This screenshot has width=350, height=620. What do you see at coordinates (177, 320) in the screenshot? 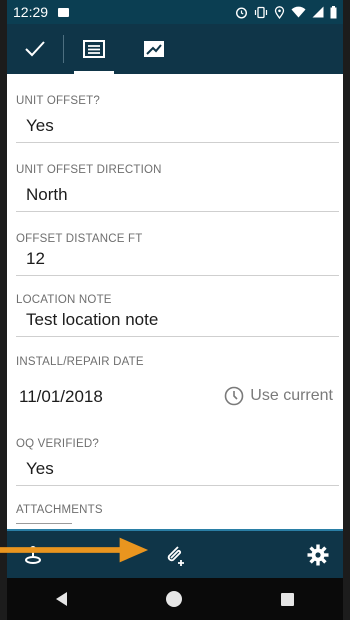
I see `field-value: Test location note` at bounding box center [177, 320].